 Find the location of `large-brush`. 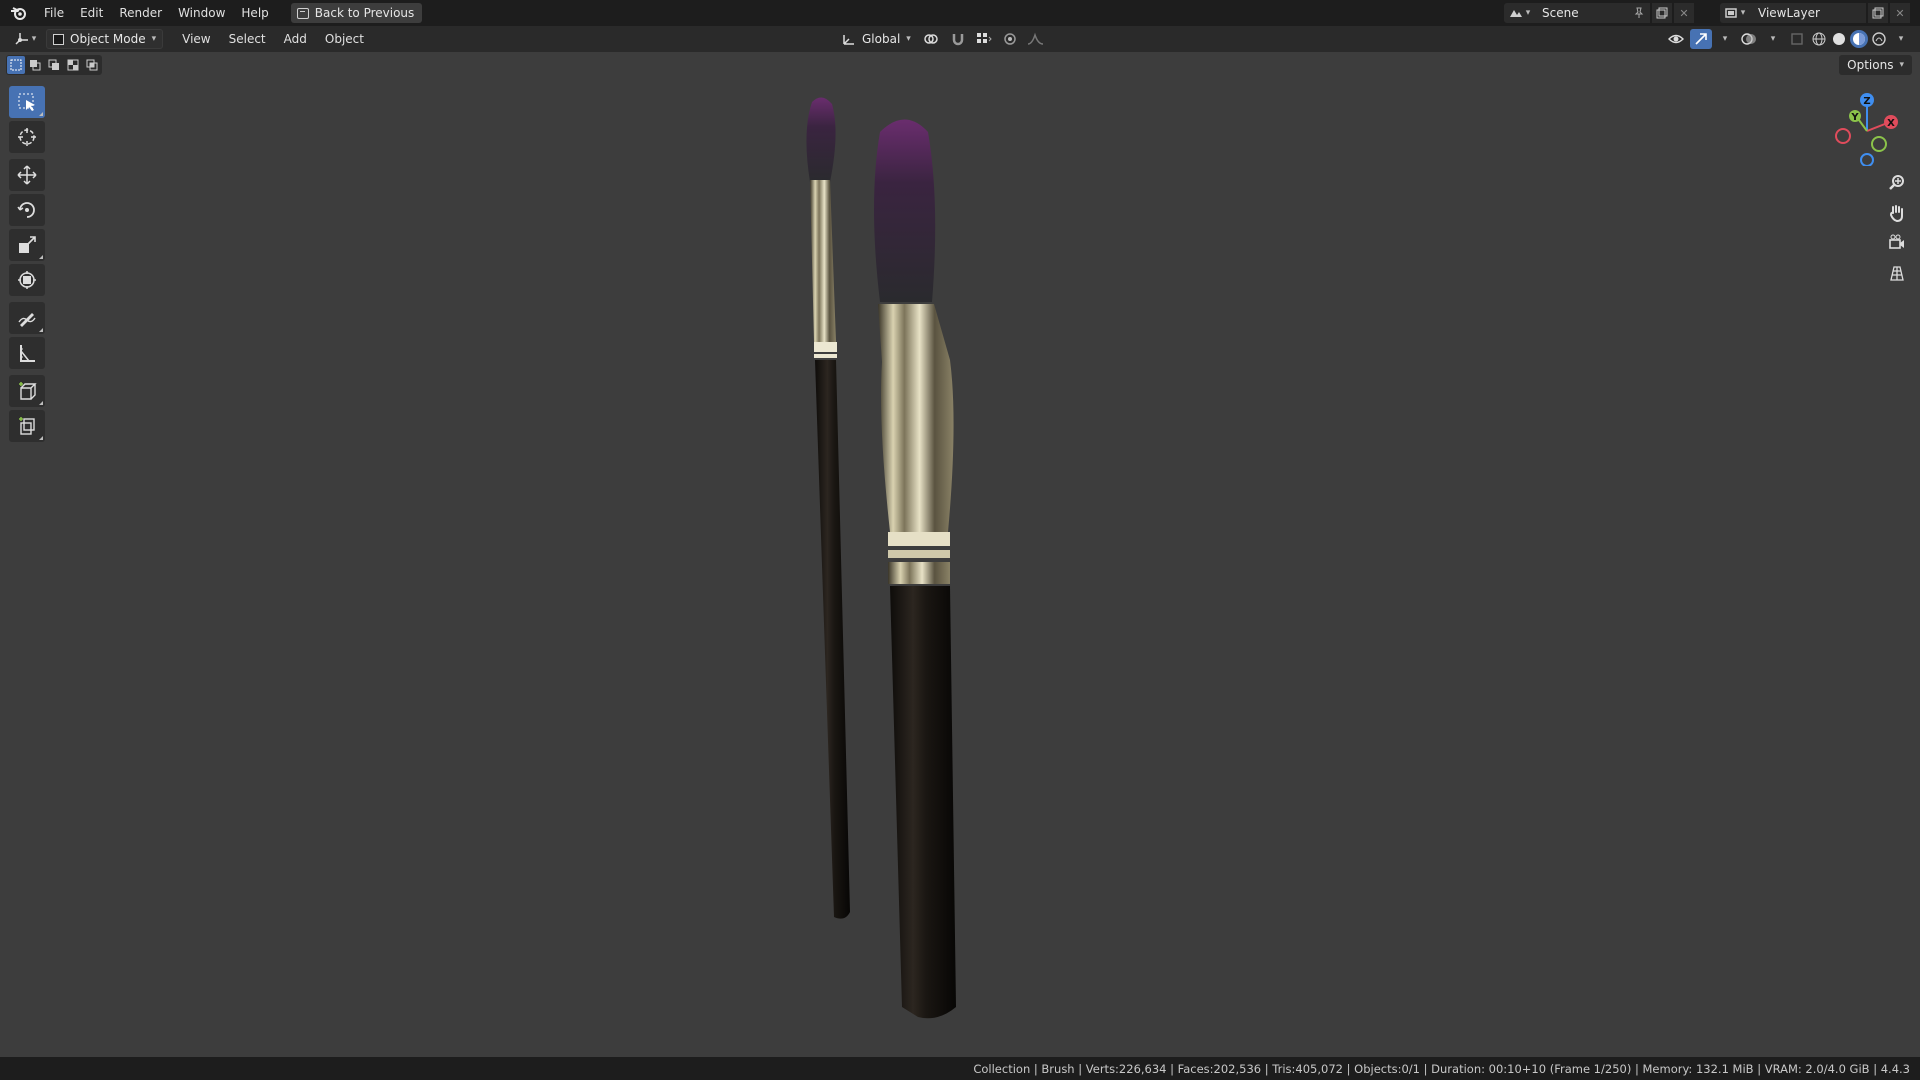

large-brush is located at coordinates (915, 569).